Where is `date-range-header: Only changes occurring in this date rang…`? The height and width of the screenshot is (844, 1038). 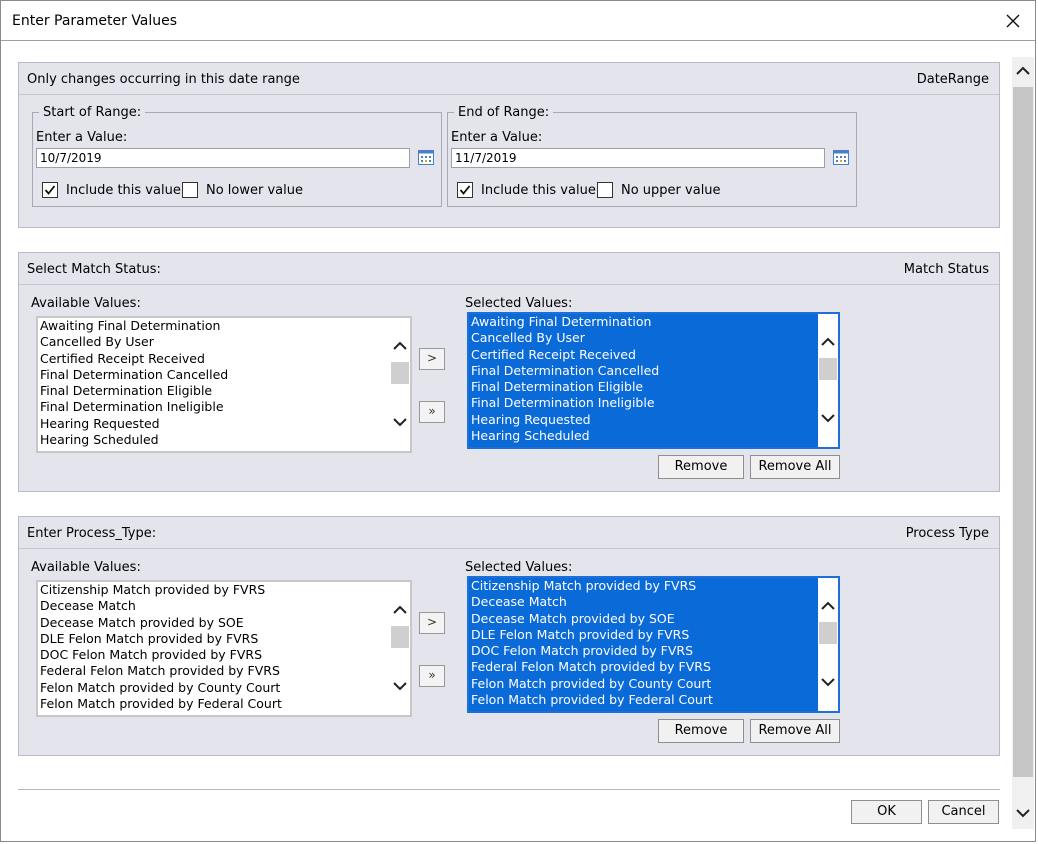 date-range-header: Only changes occurring in this date rang… is located at coordinates (509, 79).